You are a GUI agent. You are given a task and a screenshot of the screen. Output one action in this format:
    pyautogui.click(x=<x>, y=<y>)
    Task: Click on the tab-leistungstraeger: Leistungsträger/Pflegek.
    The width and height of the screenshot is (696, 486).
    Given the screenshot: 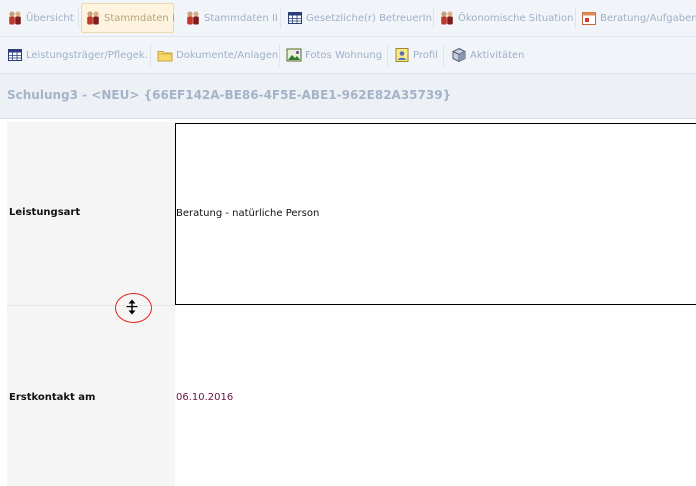 What is the action you would take?
    pyautogui.click(x=78, y=55)
    